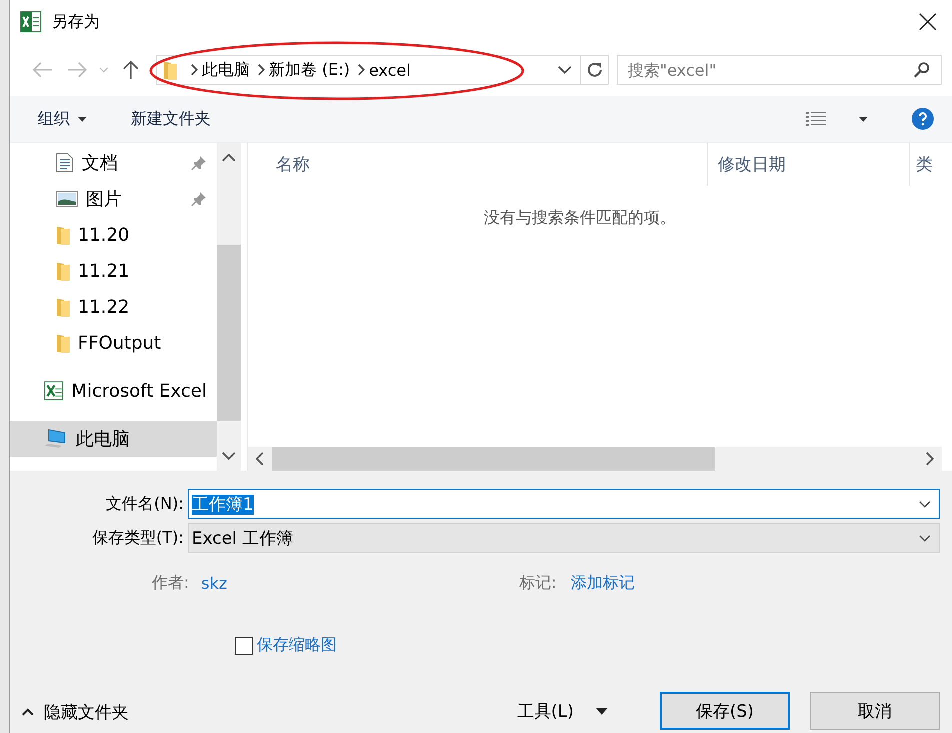  What do you see at coordinates (260, 459) in the screenshot?
I see `chevron-left-icon` at bounding box center [260, 459].